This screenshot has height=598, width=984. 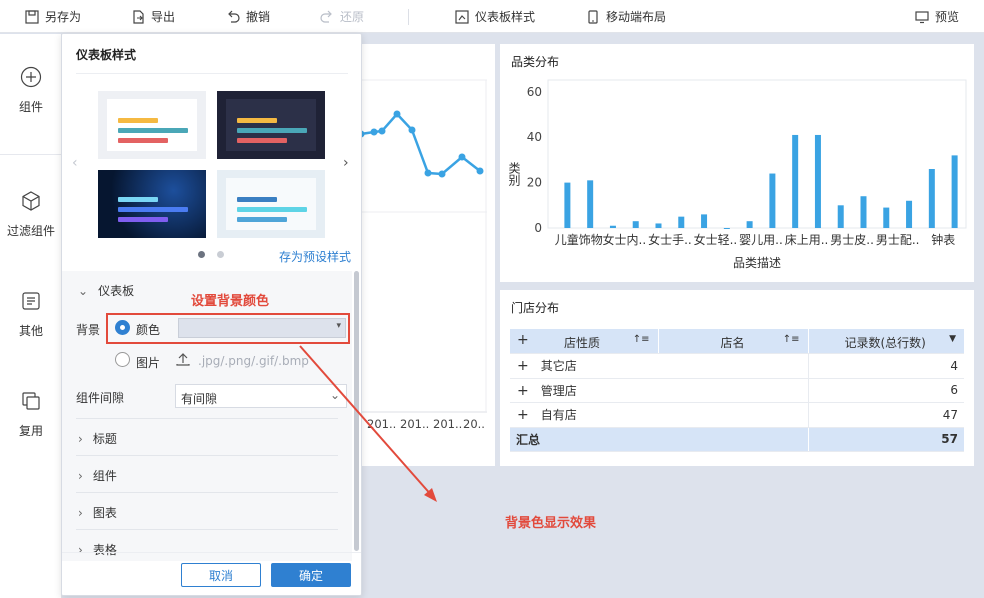 What do you see at coordinates (593, 16) in the screenshot?
I see `mobile-icon` at bounding box center [593, 16].